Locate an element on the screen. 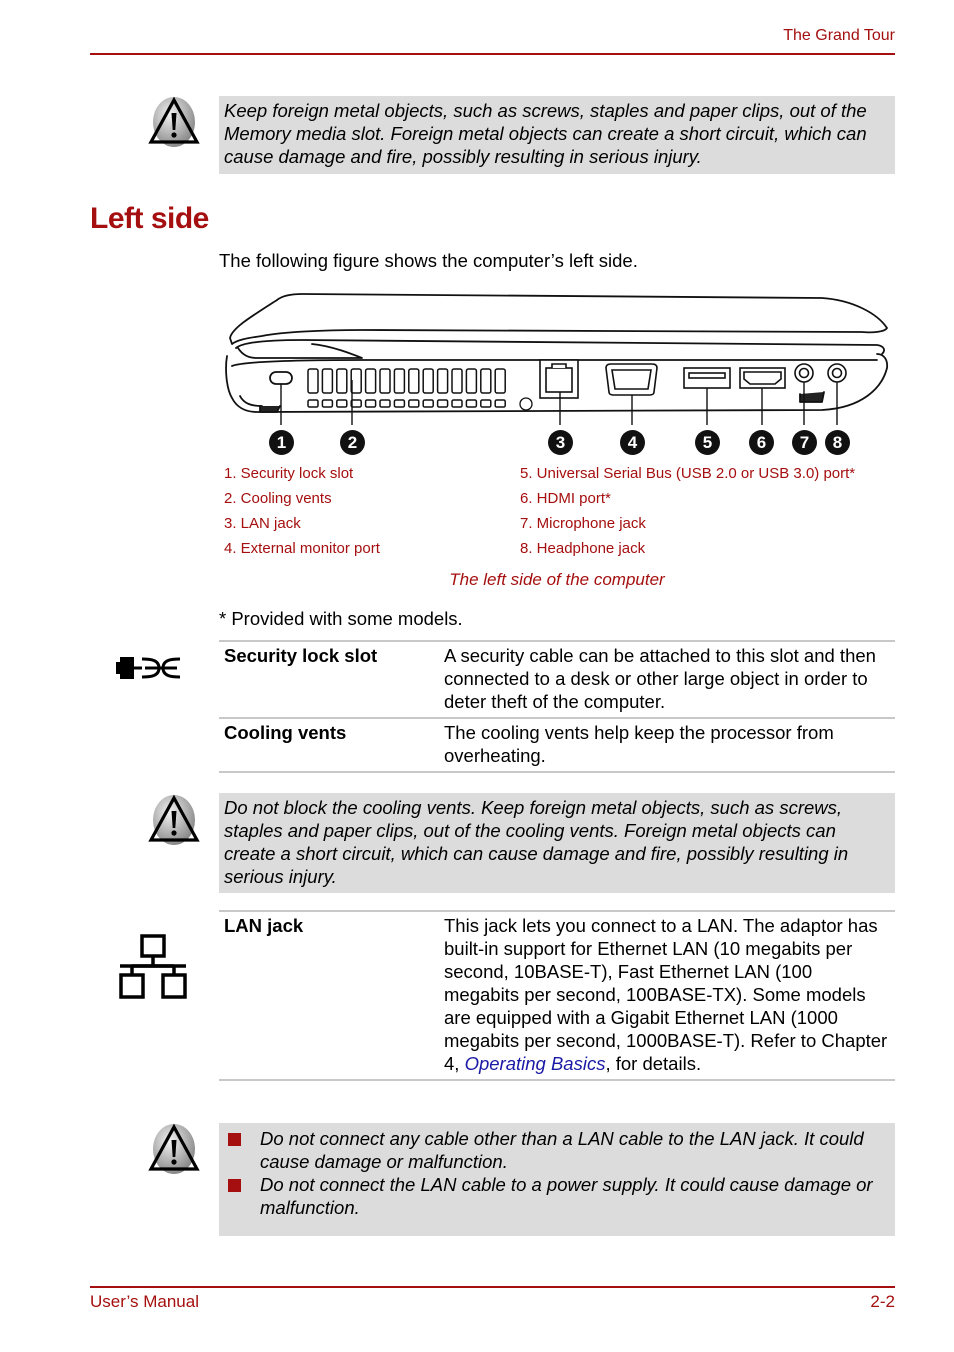 The image size is (954, 1352). page-number: 2-2 is located at coordinates (882, 1301).